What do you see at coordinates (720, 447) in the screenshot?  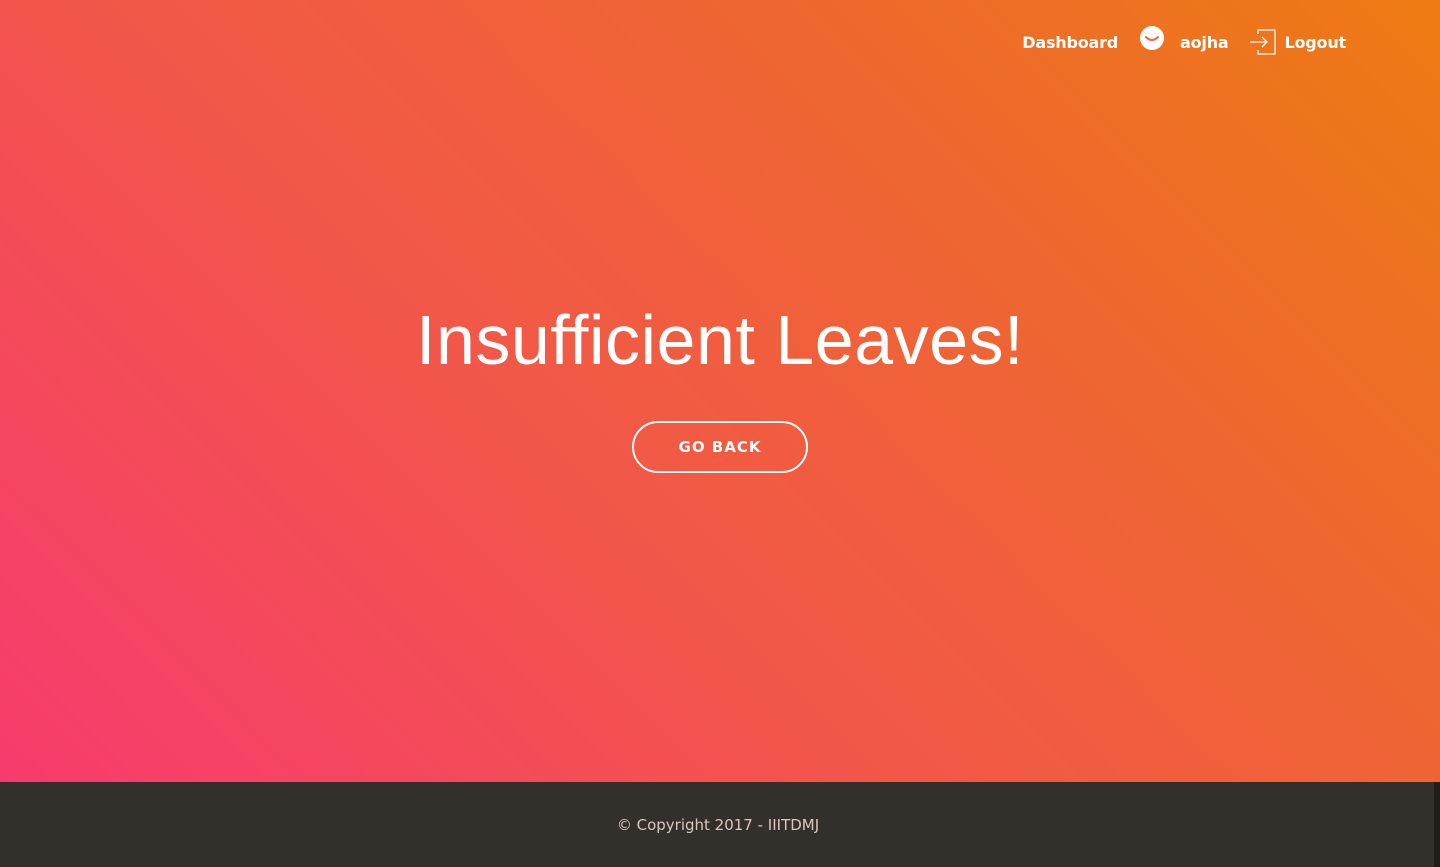 I see `go-back-button: GO BACK` at bounding box center [720, 447].